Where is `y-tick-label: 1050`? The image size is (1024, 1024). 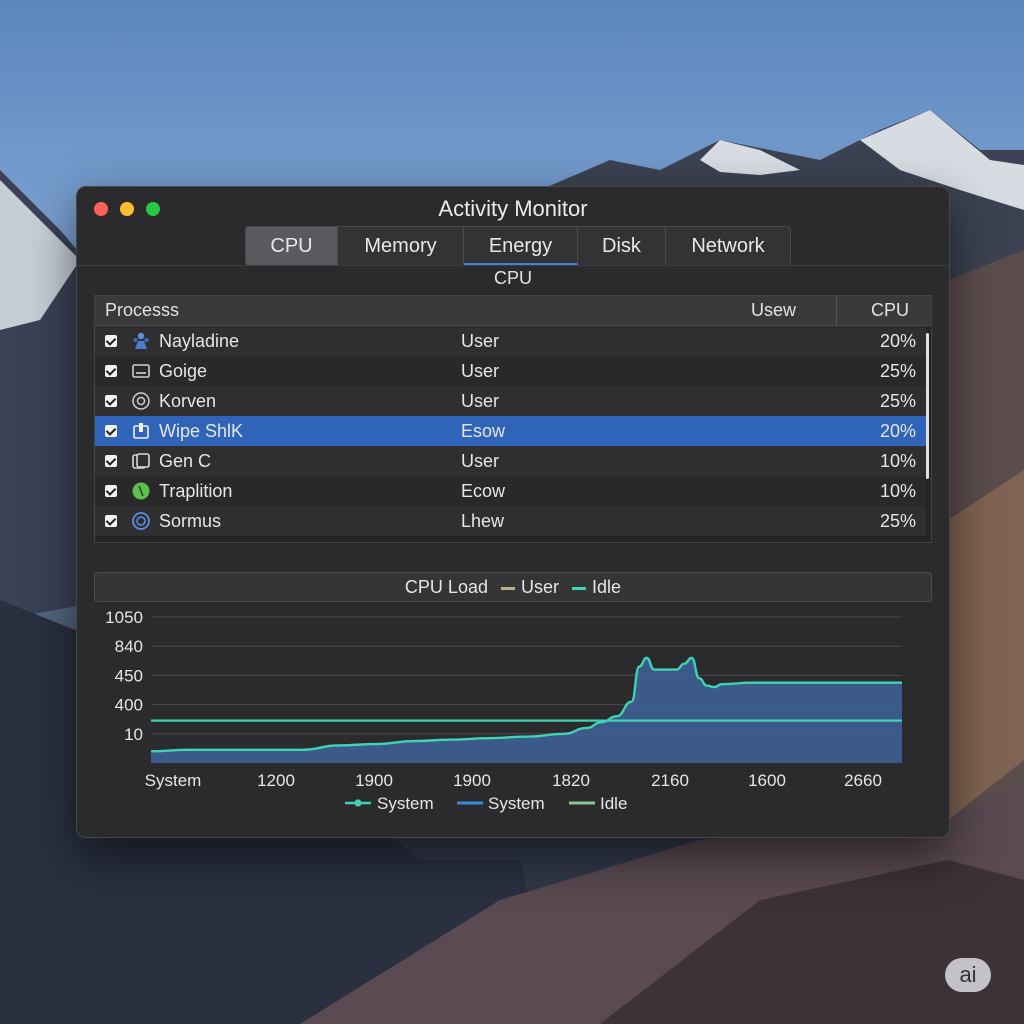 y-tick-label: 1050 is located at coordinates (124, 617).